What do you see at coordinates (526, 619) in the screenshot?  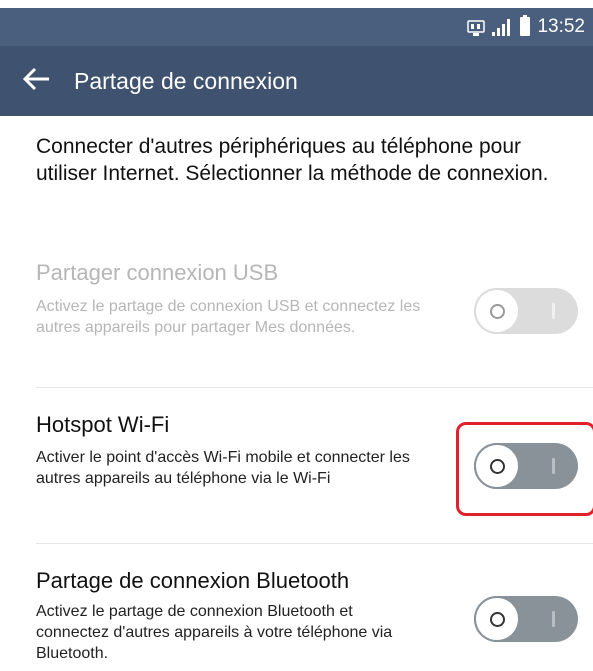 I see `bluetooth-tethering-toggle` at bounding box center [526, 619].